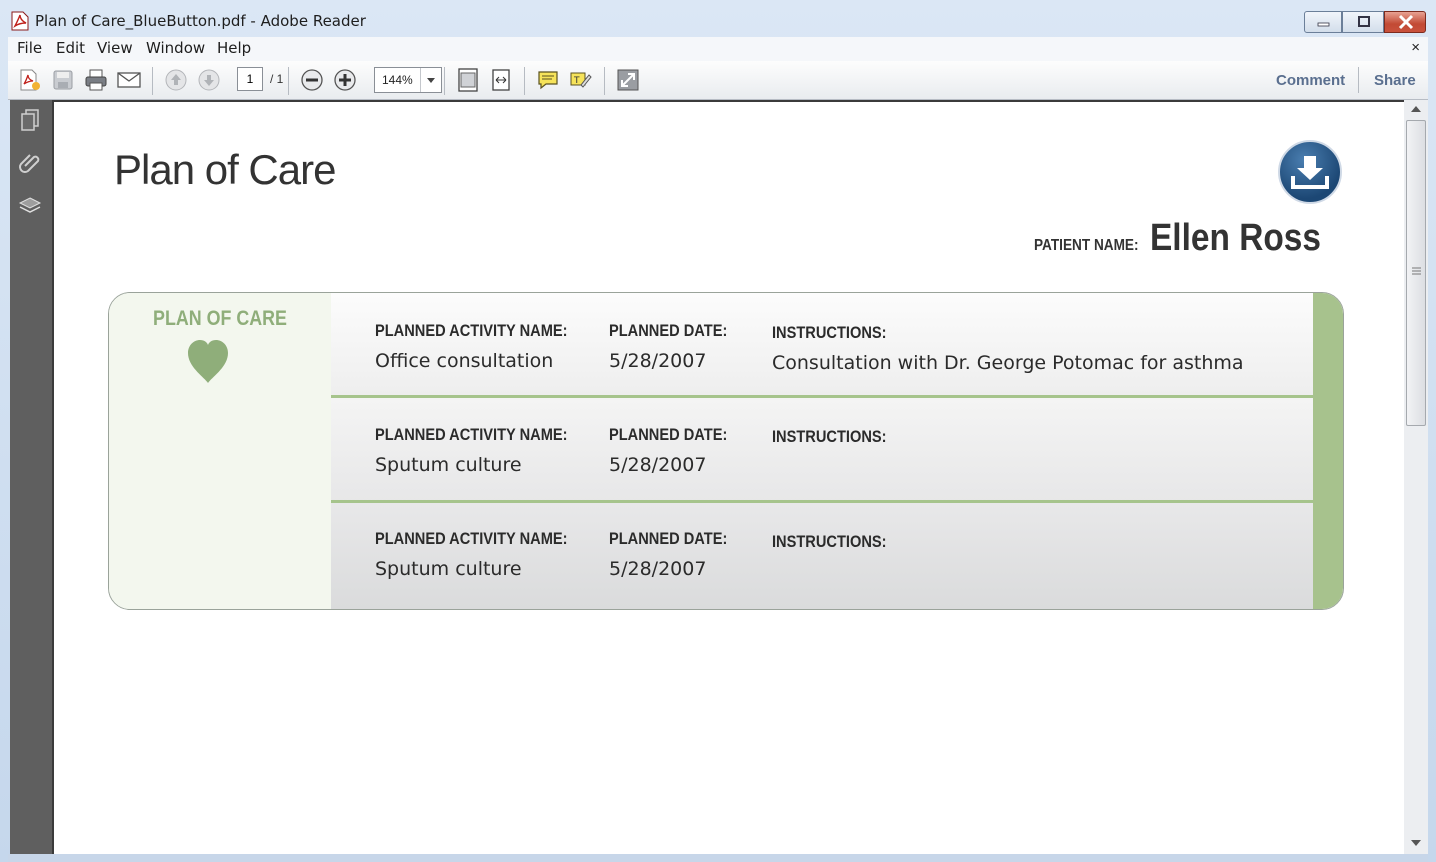  Describe the element at coordinates (31, 477) in the screenshot. I see `navigation-pane` at that location.